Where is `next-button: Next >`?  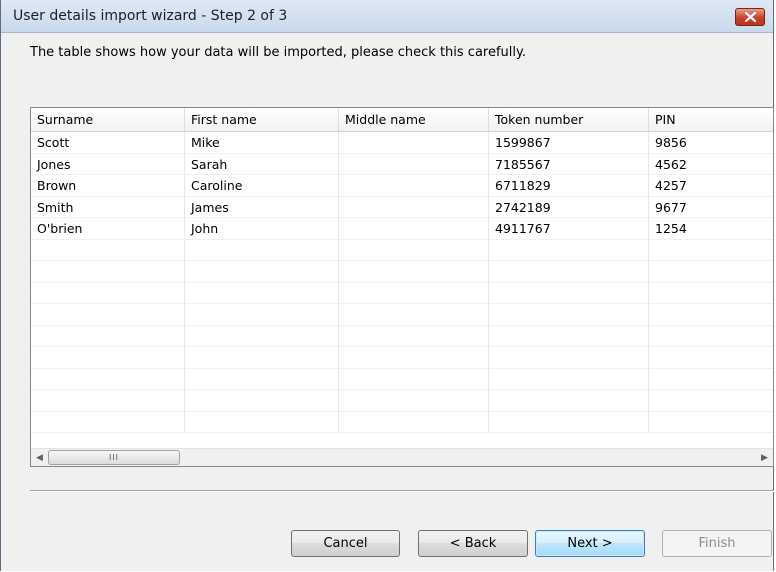
next-button: Next > is located at coordinates (590, 543).